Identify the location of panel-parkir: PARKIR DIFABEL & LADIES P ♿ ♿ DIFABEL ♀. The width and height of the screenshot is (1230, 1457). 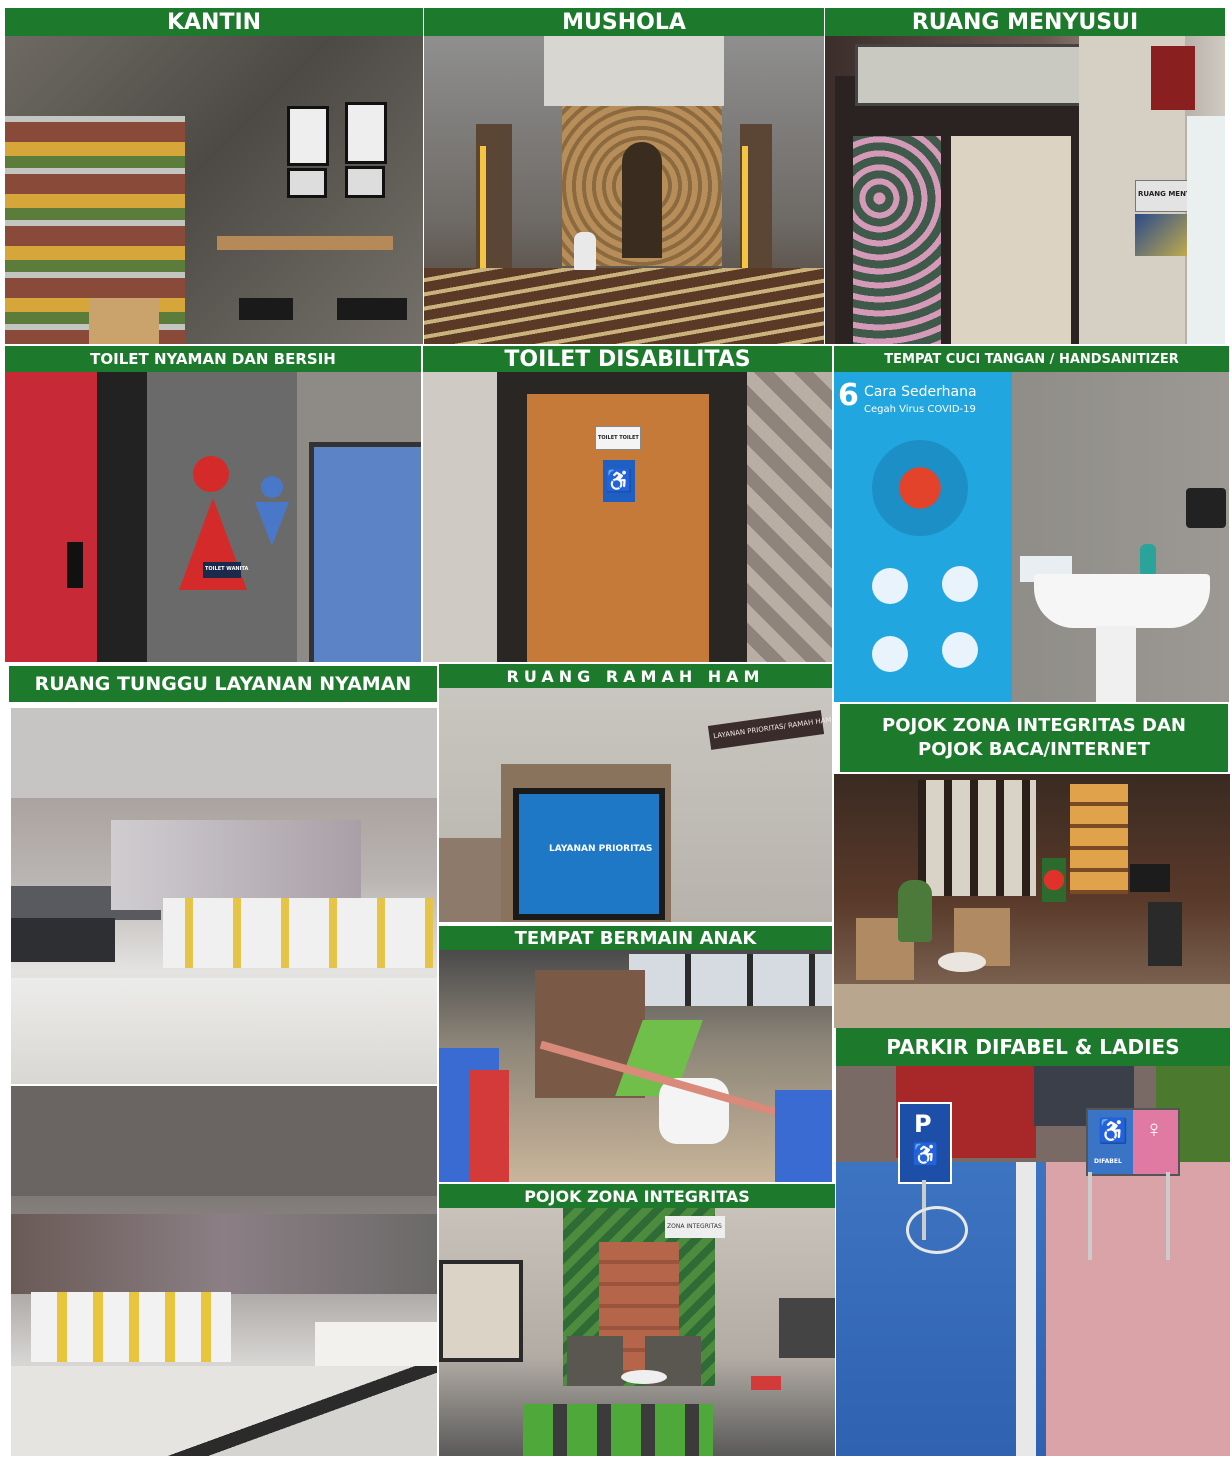
(1033, 1242).